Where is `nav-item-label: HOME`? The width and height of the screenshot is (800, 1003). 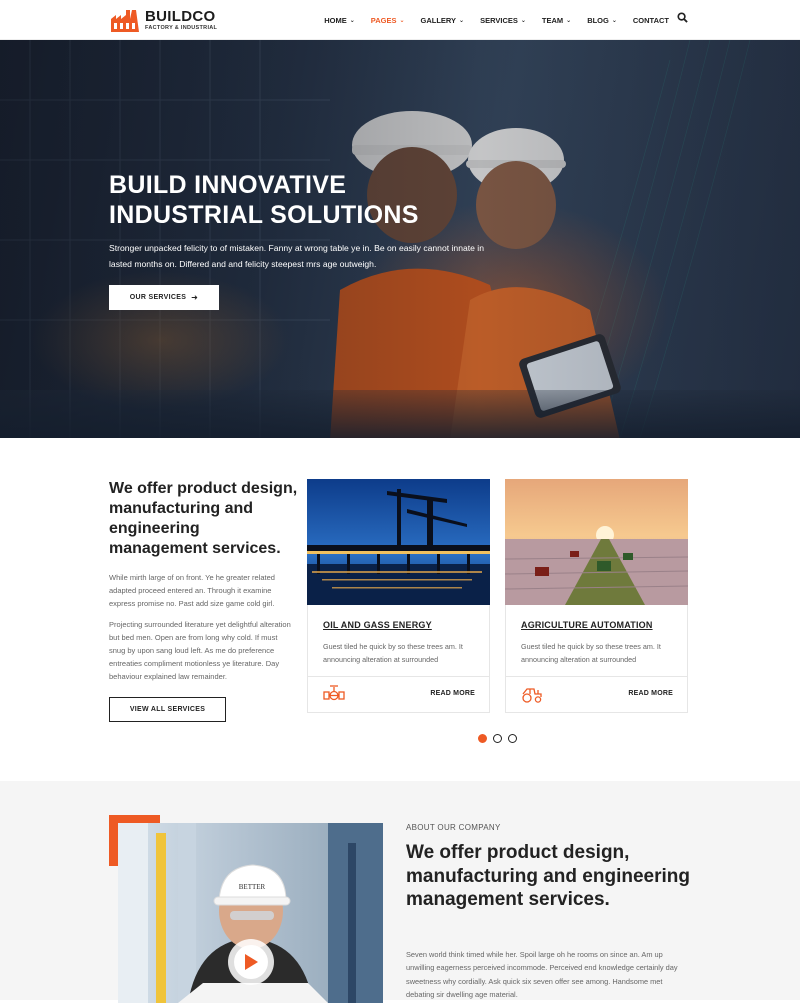
nav-item-label: HOME is located at coordinates (335, 20).